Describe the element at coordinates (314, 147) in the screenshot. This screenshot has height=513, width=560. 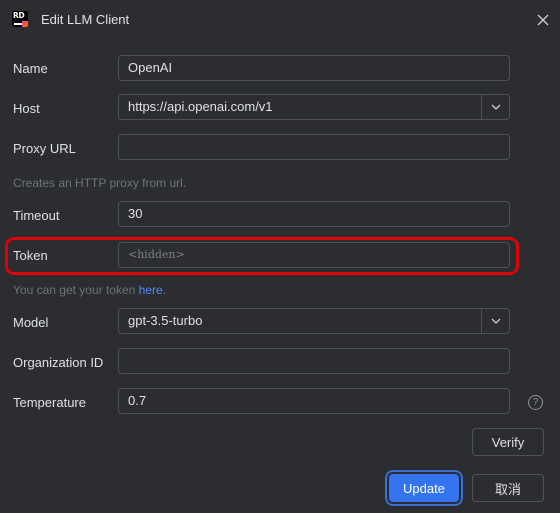
I see `proxy-url-input` at that location.